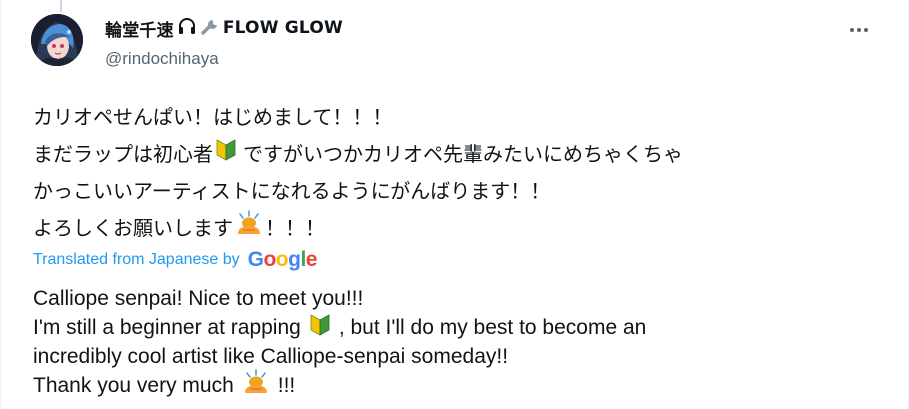 The width and height of the screenshot is (909, 409). What do you see at coordinates (458, 385) in the screenshot?
I see `translated-text-line: Thank you very much !!!` at bounding box center [458, 385].